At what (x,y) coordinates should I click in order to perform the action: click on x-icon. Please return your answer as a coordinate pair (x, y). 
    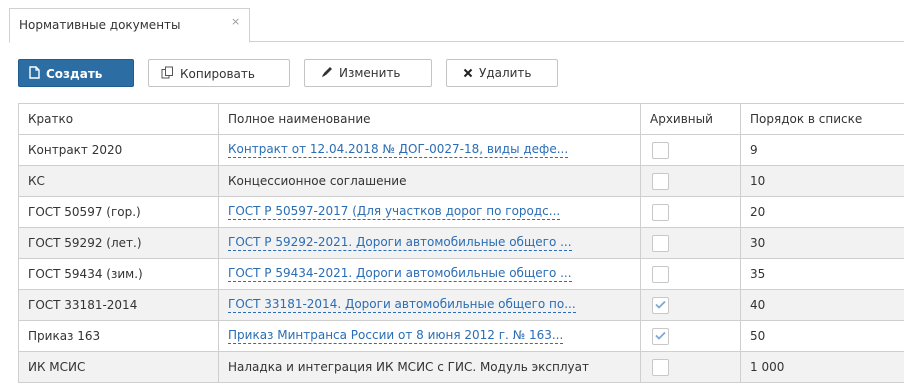
    Looking at the image, I should click on (468, 74).